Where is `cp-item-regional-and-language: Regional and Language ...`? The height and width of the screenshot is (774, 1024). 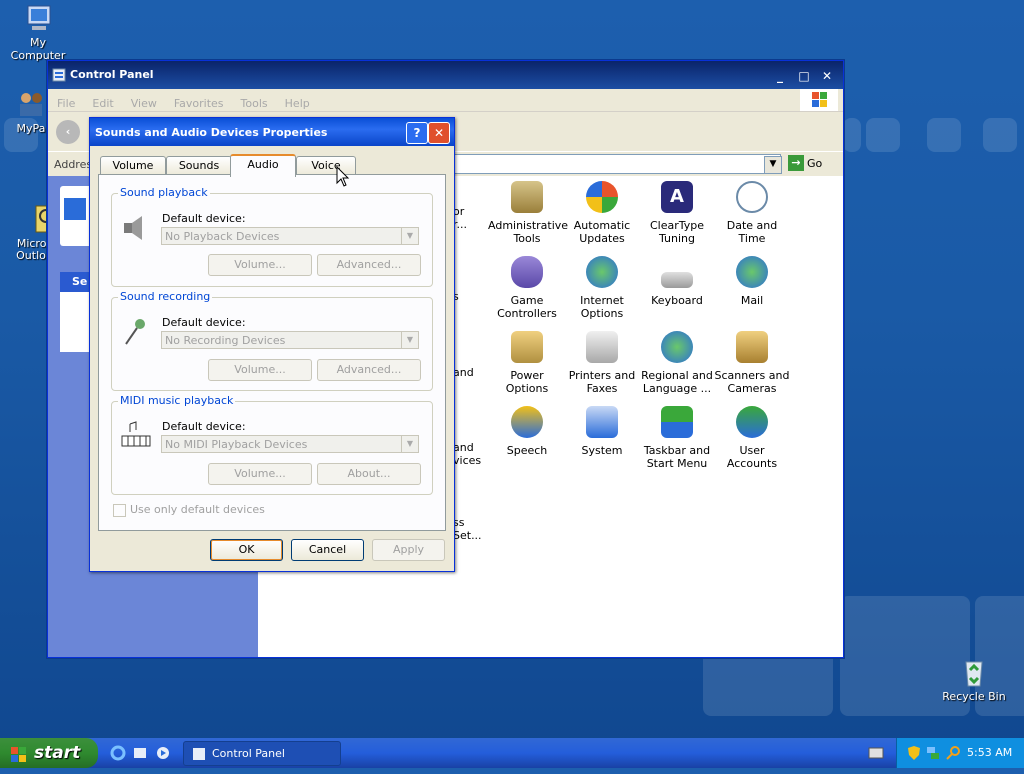
cp-item-regional-and-language: Regional and Language ... is located at coordinates (677, 363).